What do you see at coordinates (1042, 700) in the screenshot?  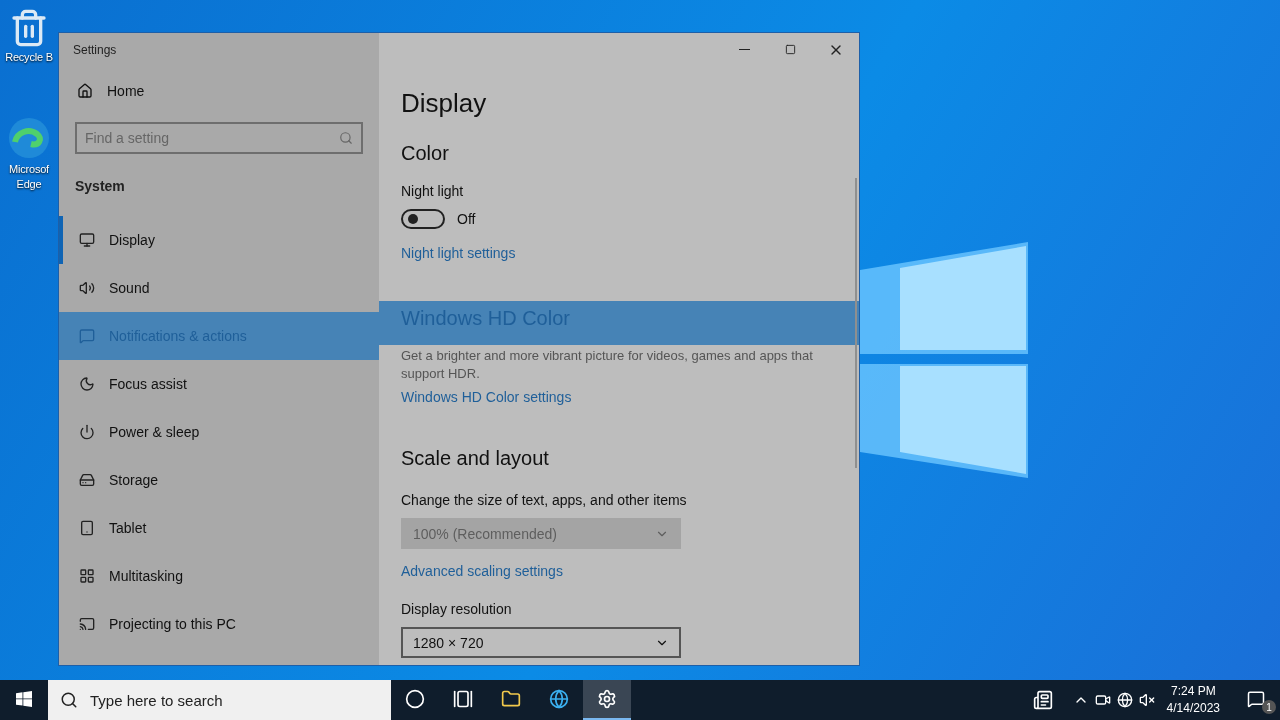 I see `news-icon` at bounding box center [1042, 700].